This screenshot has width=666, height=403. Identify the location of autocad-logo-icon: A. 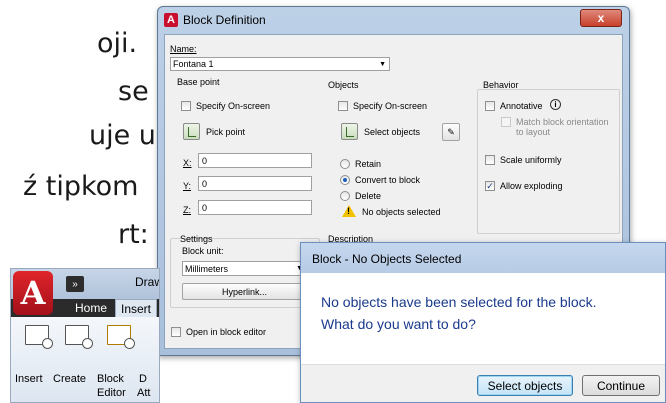
(33, 293).